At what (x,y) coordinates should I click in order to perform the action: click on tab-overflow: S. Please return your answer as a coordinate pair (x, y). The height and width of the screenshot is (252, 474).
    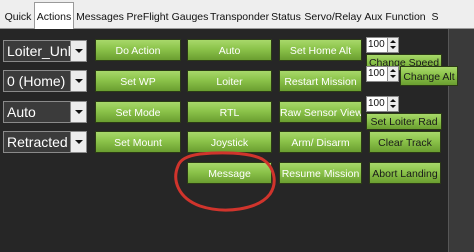
    Looking at the image, I should click on (435, 17).